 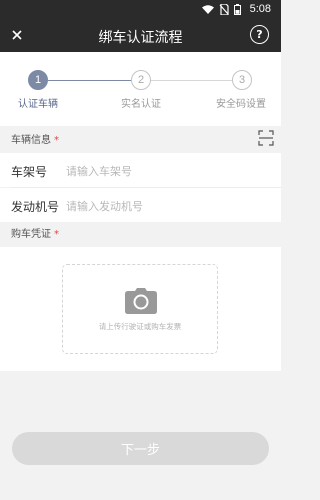 I want to click on scan-icon, so click(x=266, y=138).